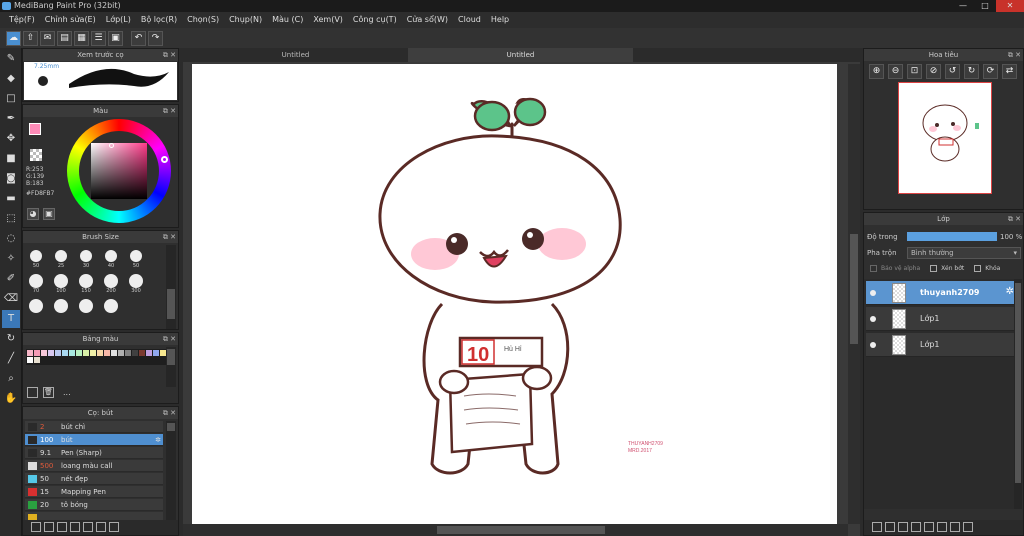 The image size is (1024, 536). I want to click on minimize-button: —, so click(963, 6).